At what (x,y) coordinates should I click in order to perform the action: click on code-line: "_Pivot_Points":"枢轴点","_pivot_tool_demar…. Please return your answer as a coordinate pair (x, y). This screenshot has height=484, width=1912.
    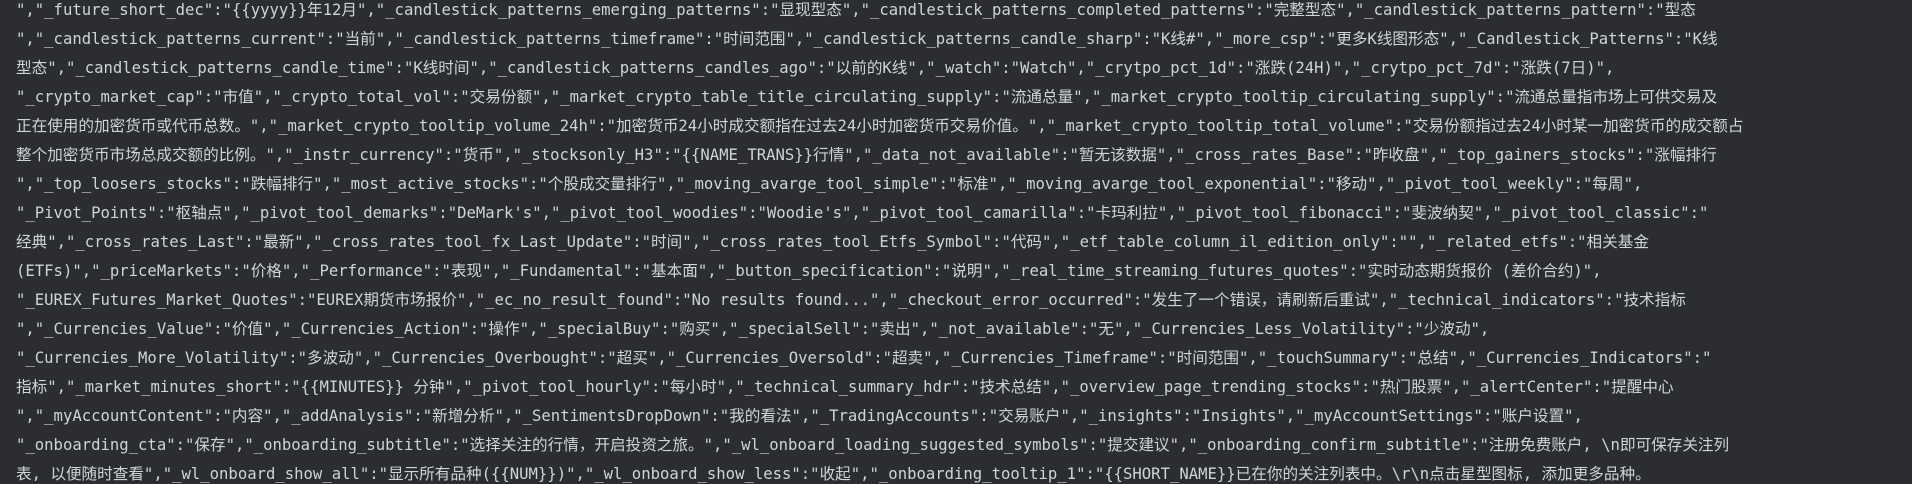
    Looking at the image, I should click on (862, 213).